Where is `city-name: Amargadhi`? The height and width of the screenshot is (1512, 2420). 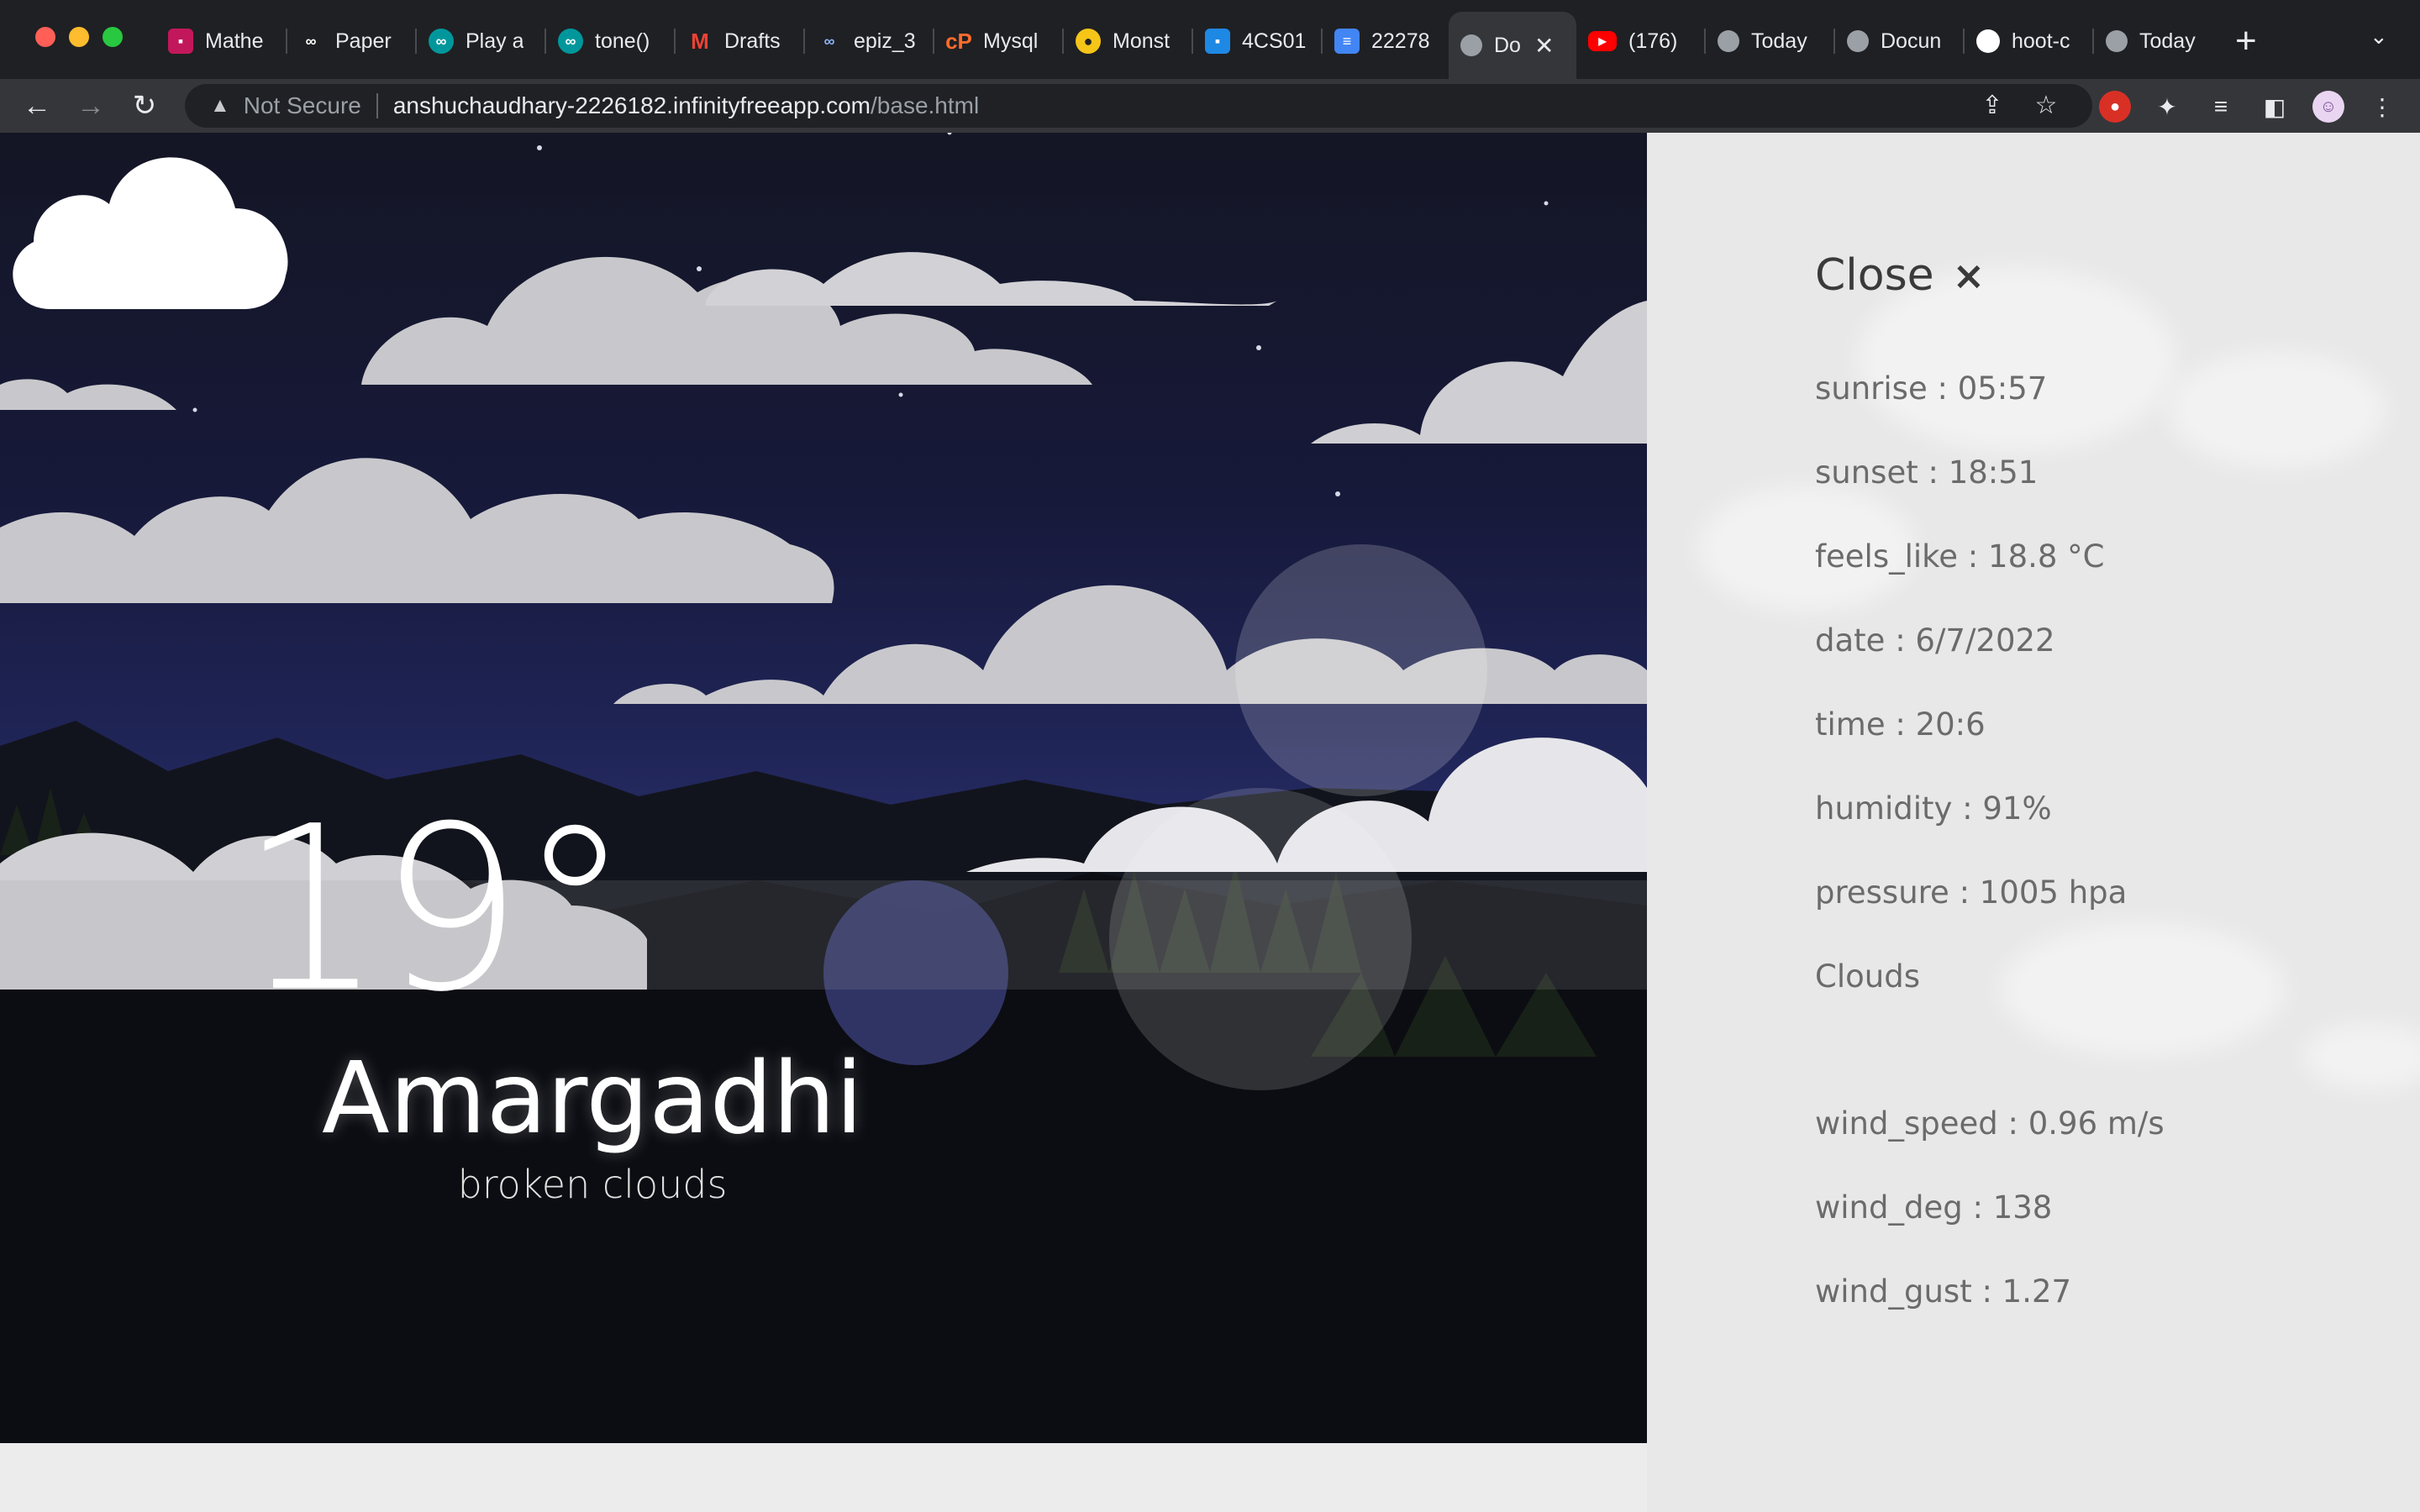 city-name: Amargadhi is located at coordinates (592, 1098).